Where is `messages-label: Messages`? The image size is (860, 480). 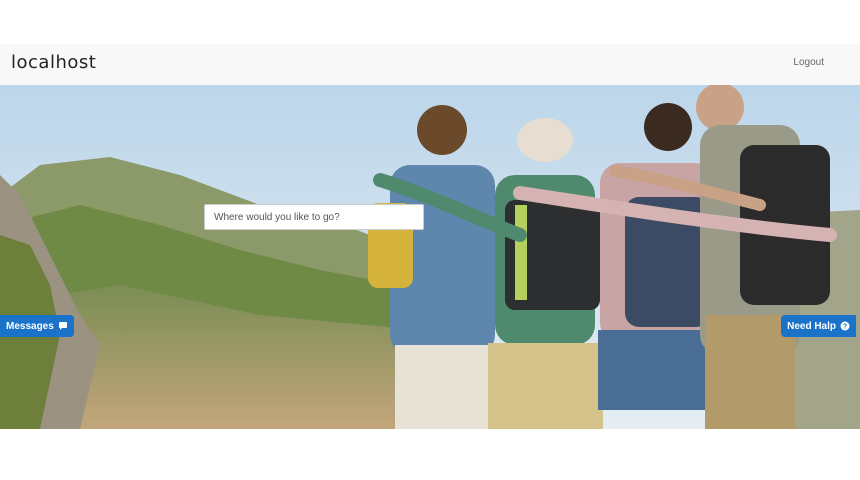
messages-label: Messages is located at coordinates (30, 326).